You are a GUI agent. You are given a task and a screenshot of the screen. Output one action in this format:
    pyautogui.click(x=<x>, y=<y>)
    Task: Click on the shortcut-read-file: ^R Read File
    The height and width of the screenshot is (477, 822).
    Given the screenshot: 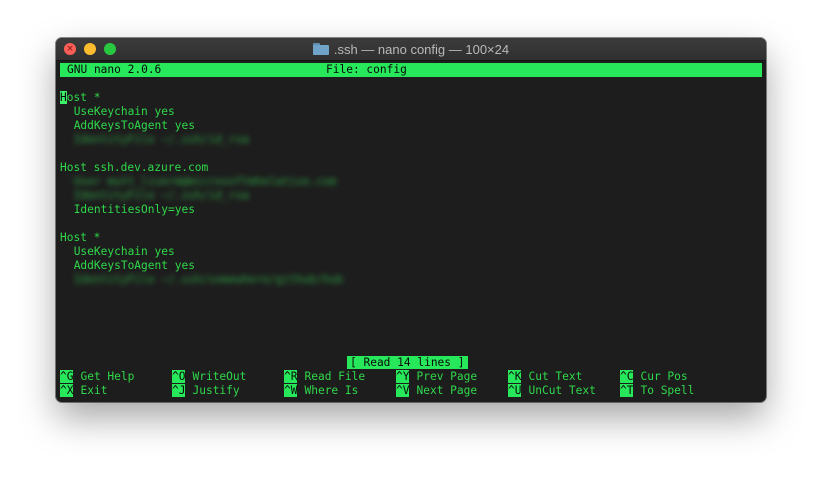 What is the action you would take?
    pyautogui.click(x=324, y=377)
    